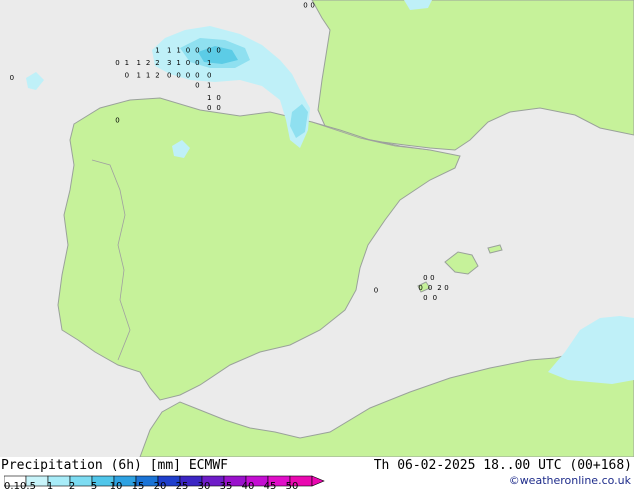 This screenshot has width=634, height=492. Describe the element at coordinates (28, 486) in the screenshot. I see `legend-tick-label: 0.5` at that location.